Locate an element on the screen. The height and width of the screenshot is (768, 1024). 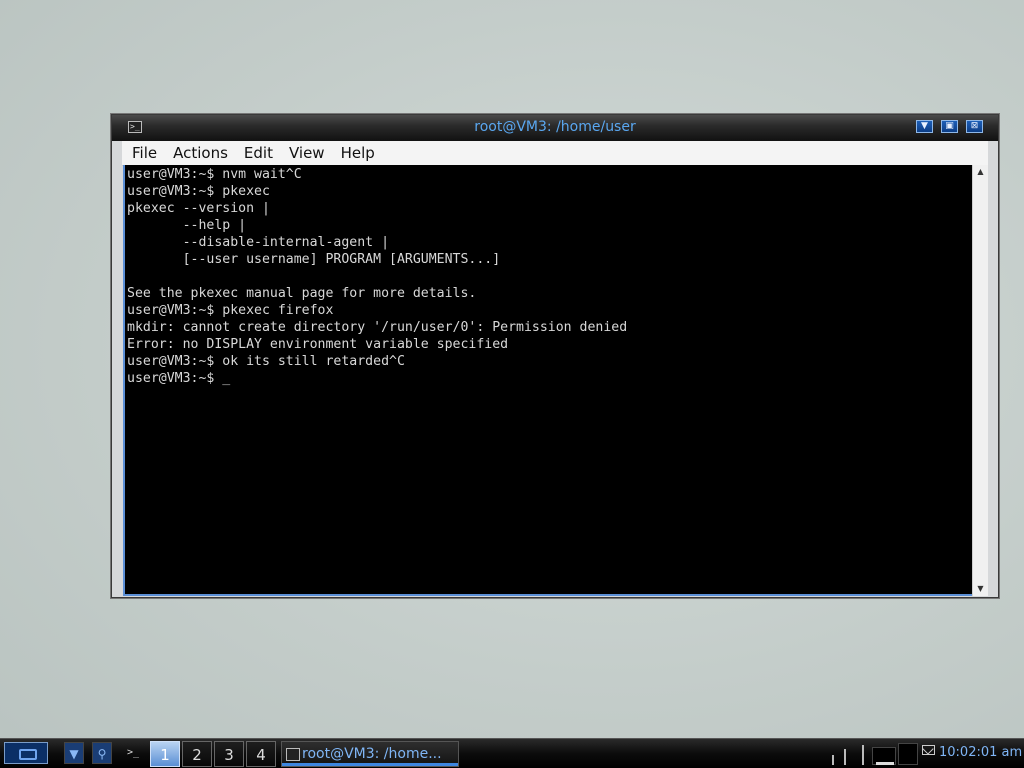
close-button: ⊠ is located at coordinates (974, 126).